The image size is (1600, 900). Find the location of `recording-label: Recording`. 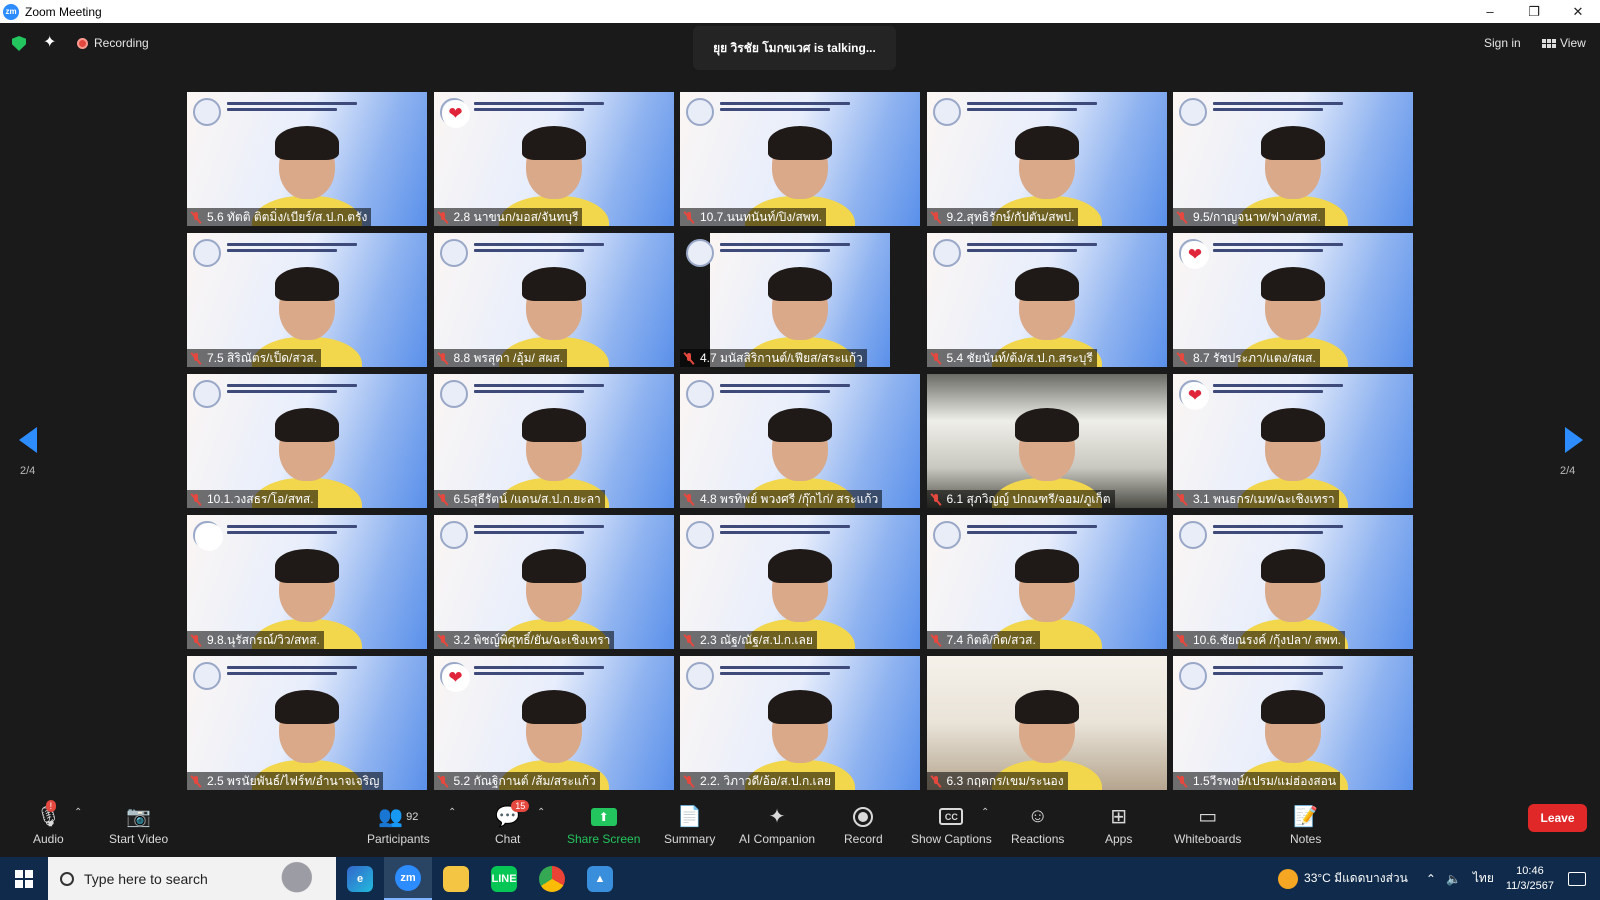

recording-label: Recording is located at coordinates (121, 43).